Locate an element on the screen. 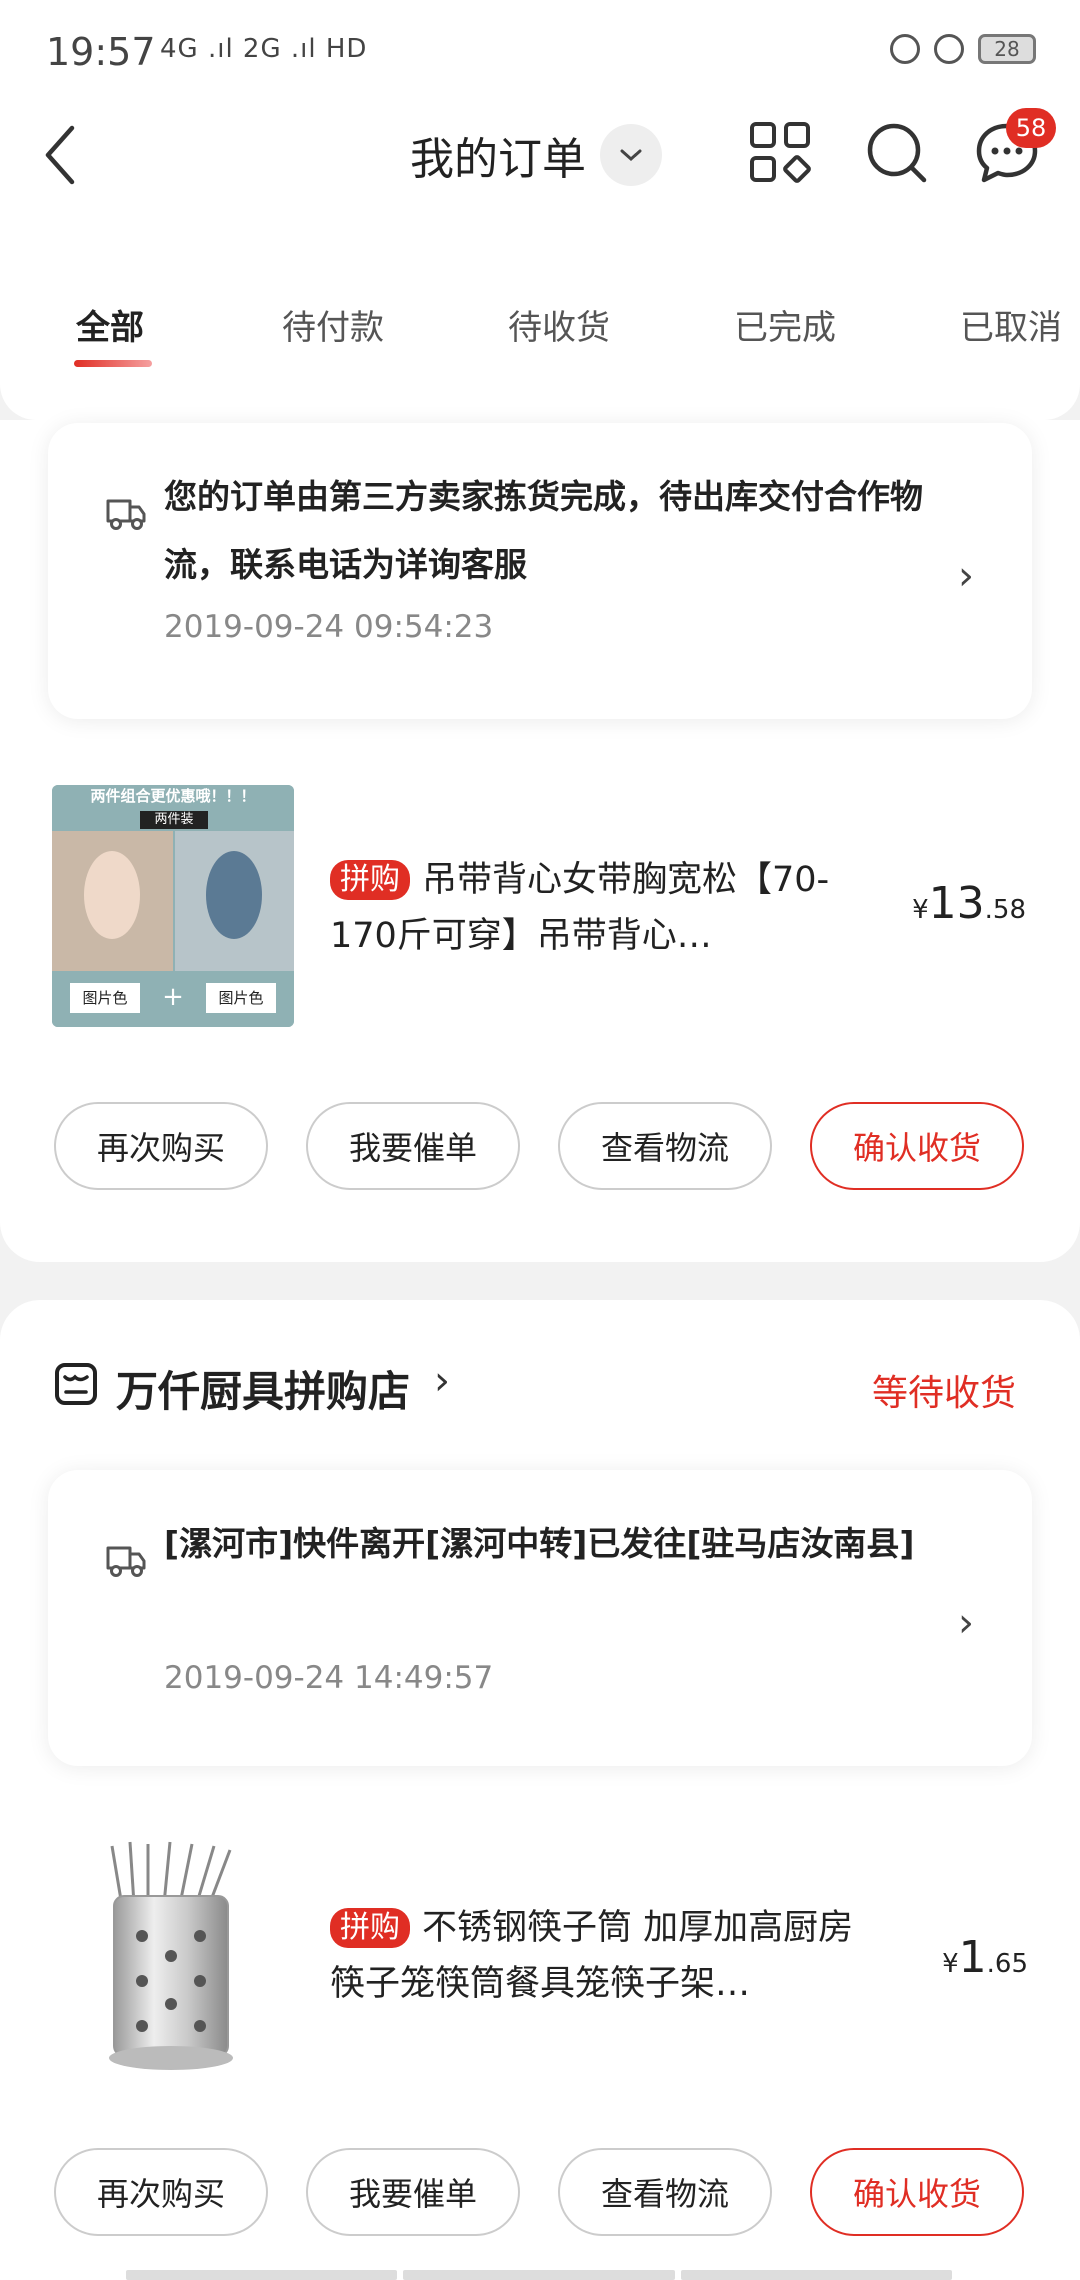 This screenshot has height=2280, width=1080. signal-indicator: 4G .ıl 2G .ıl HD is located at coordinates (264, 49).